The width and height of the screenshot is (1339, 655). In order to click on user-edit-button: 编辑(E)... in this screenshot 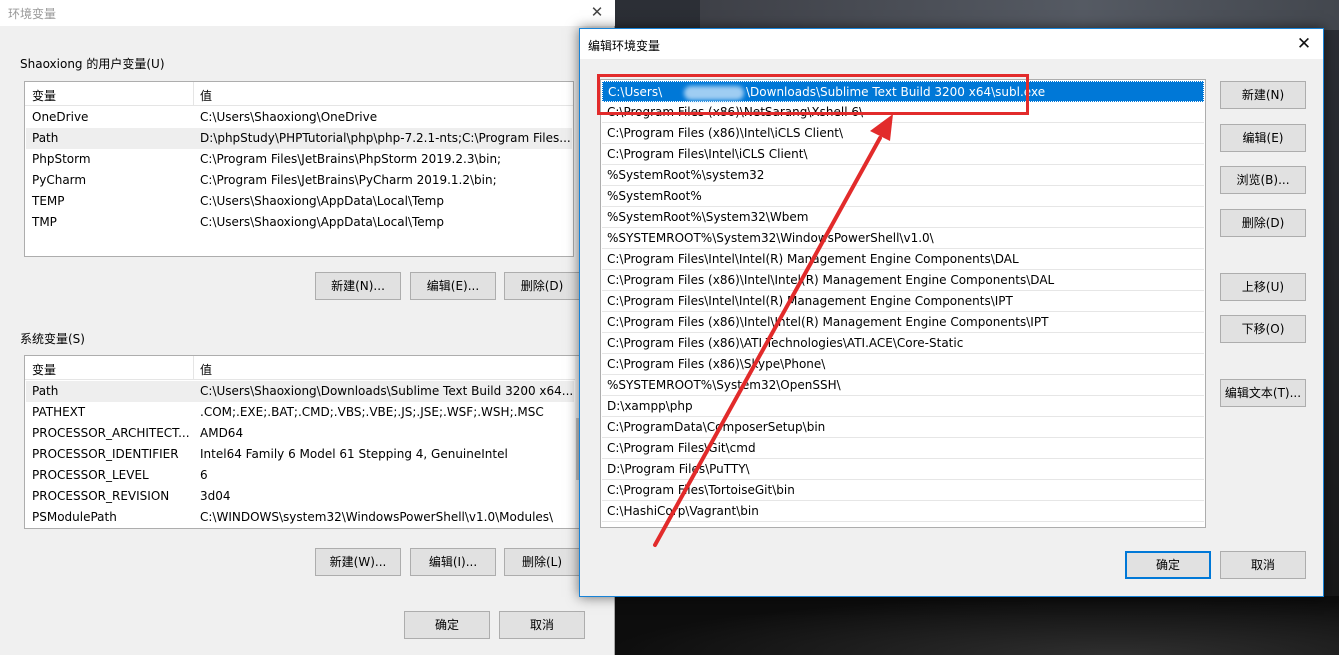, I will do `click(453, 286)`.